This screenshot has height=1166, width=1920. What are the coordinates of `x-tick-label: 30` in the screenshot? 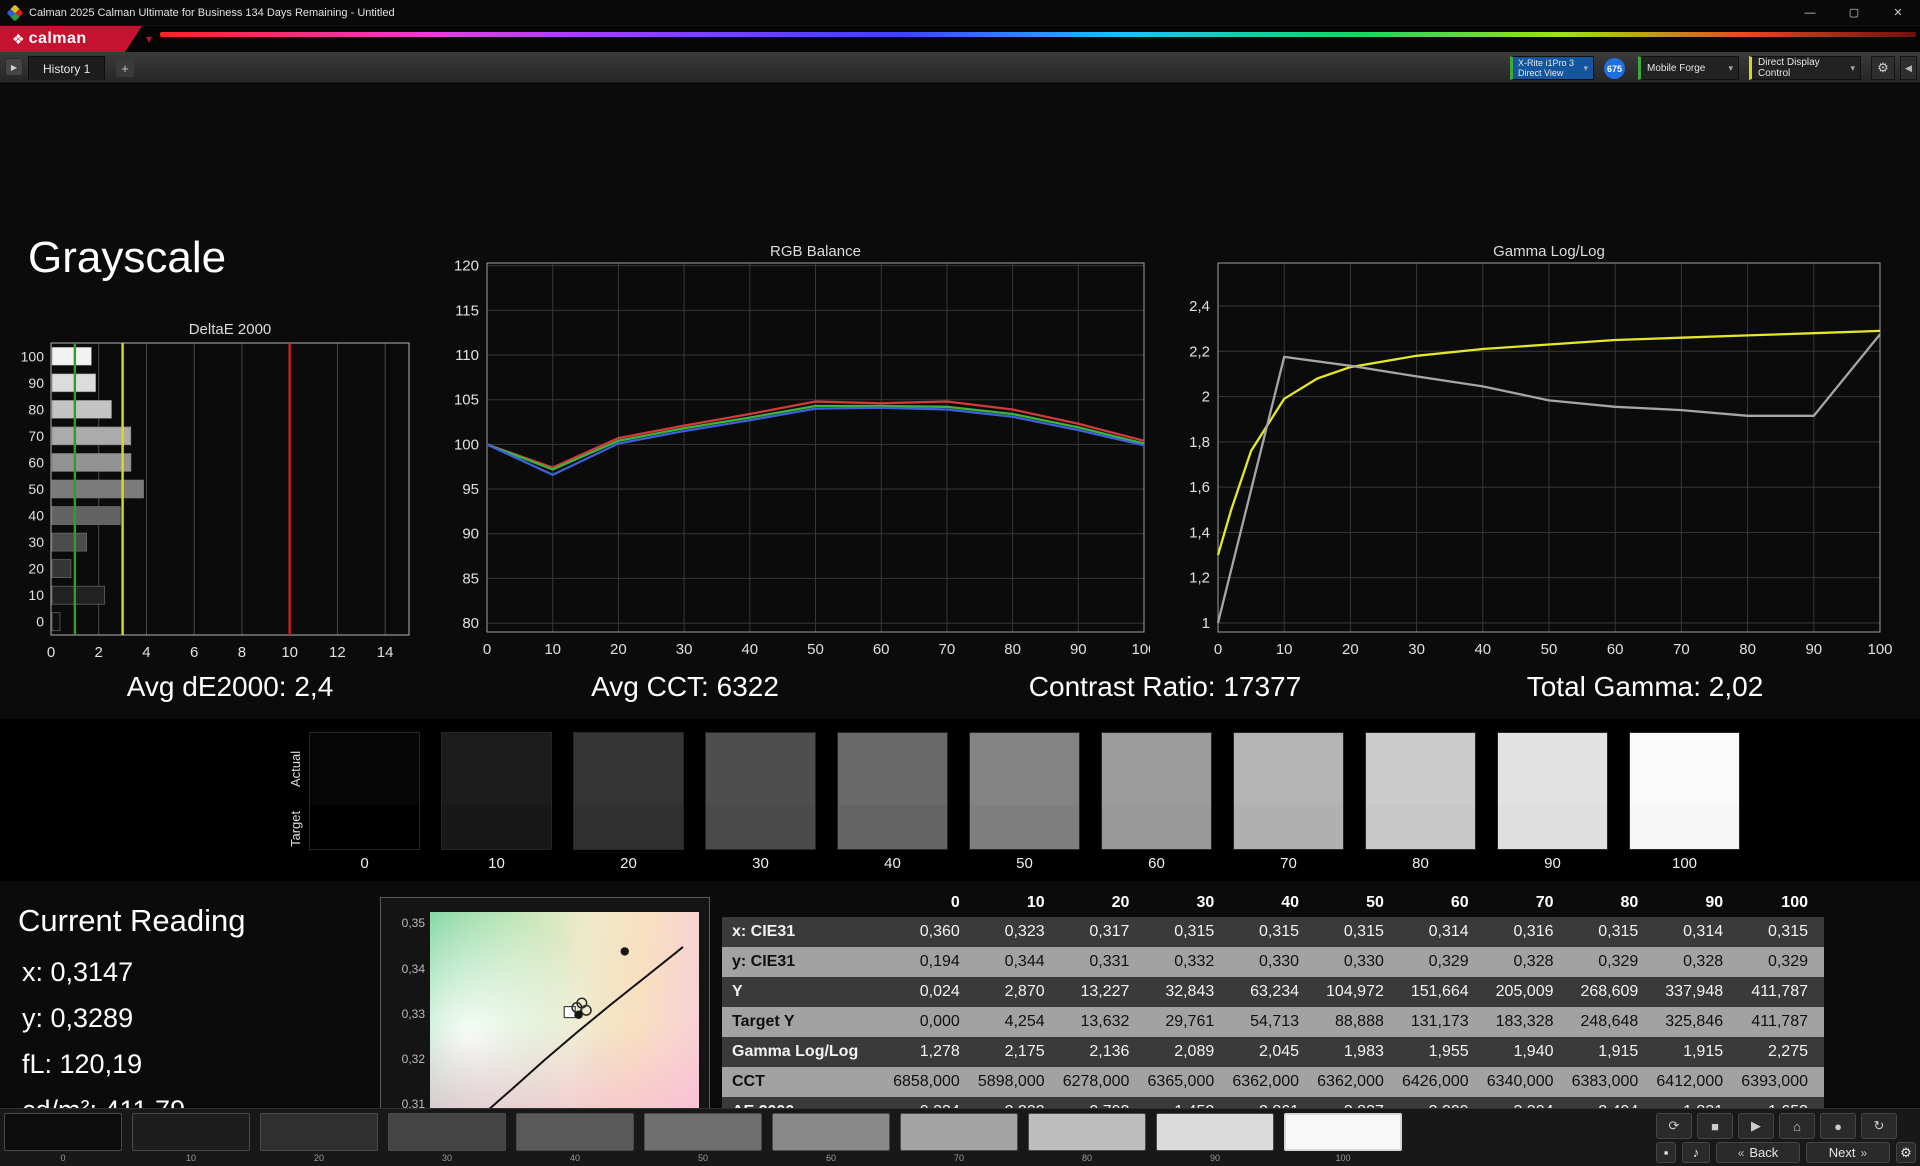 It's located at (684, 649).